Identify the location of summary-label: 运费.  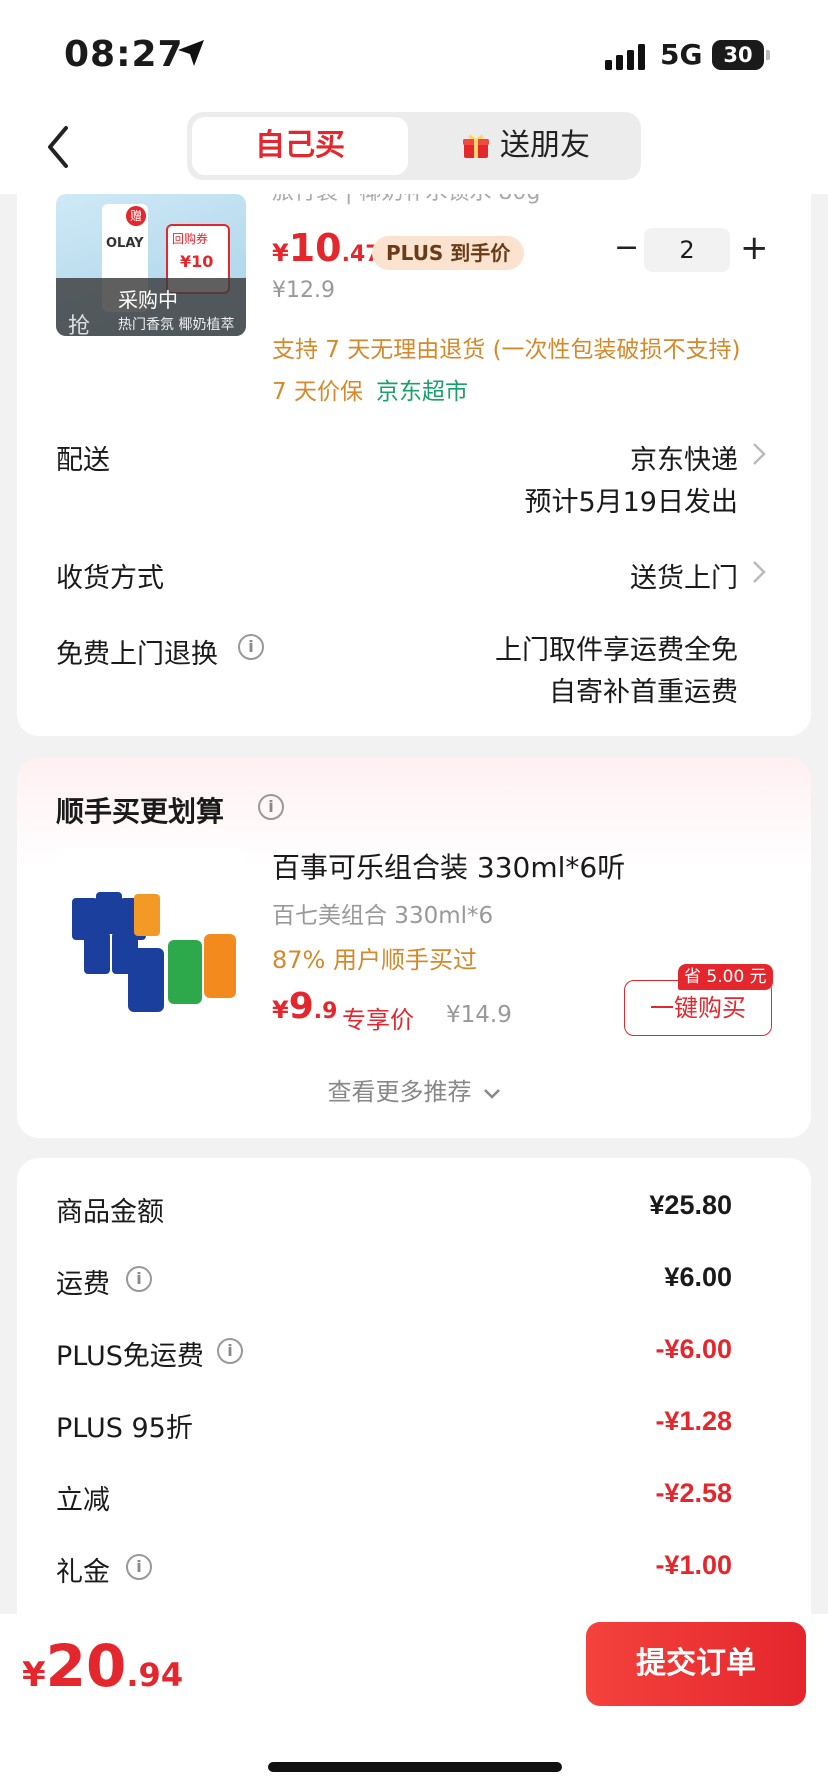
(83, 1284).